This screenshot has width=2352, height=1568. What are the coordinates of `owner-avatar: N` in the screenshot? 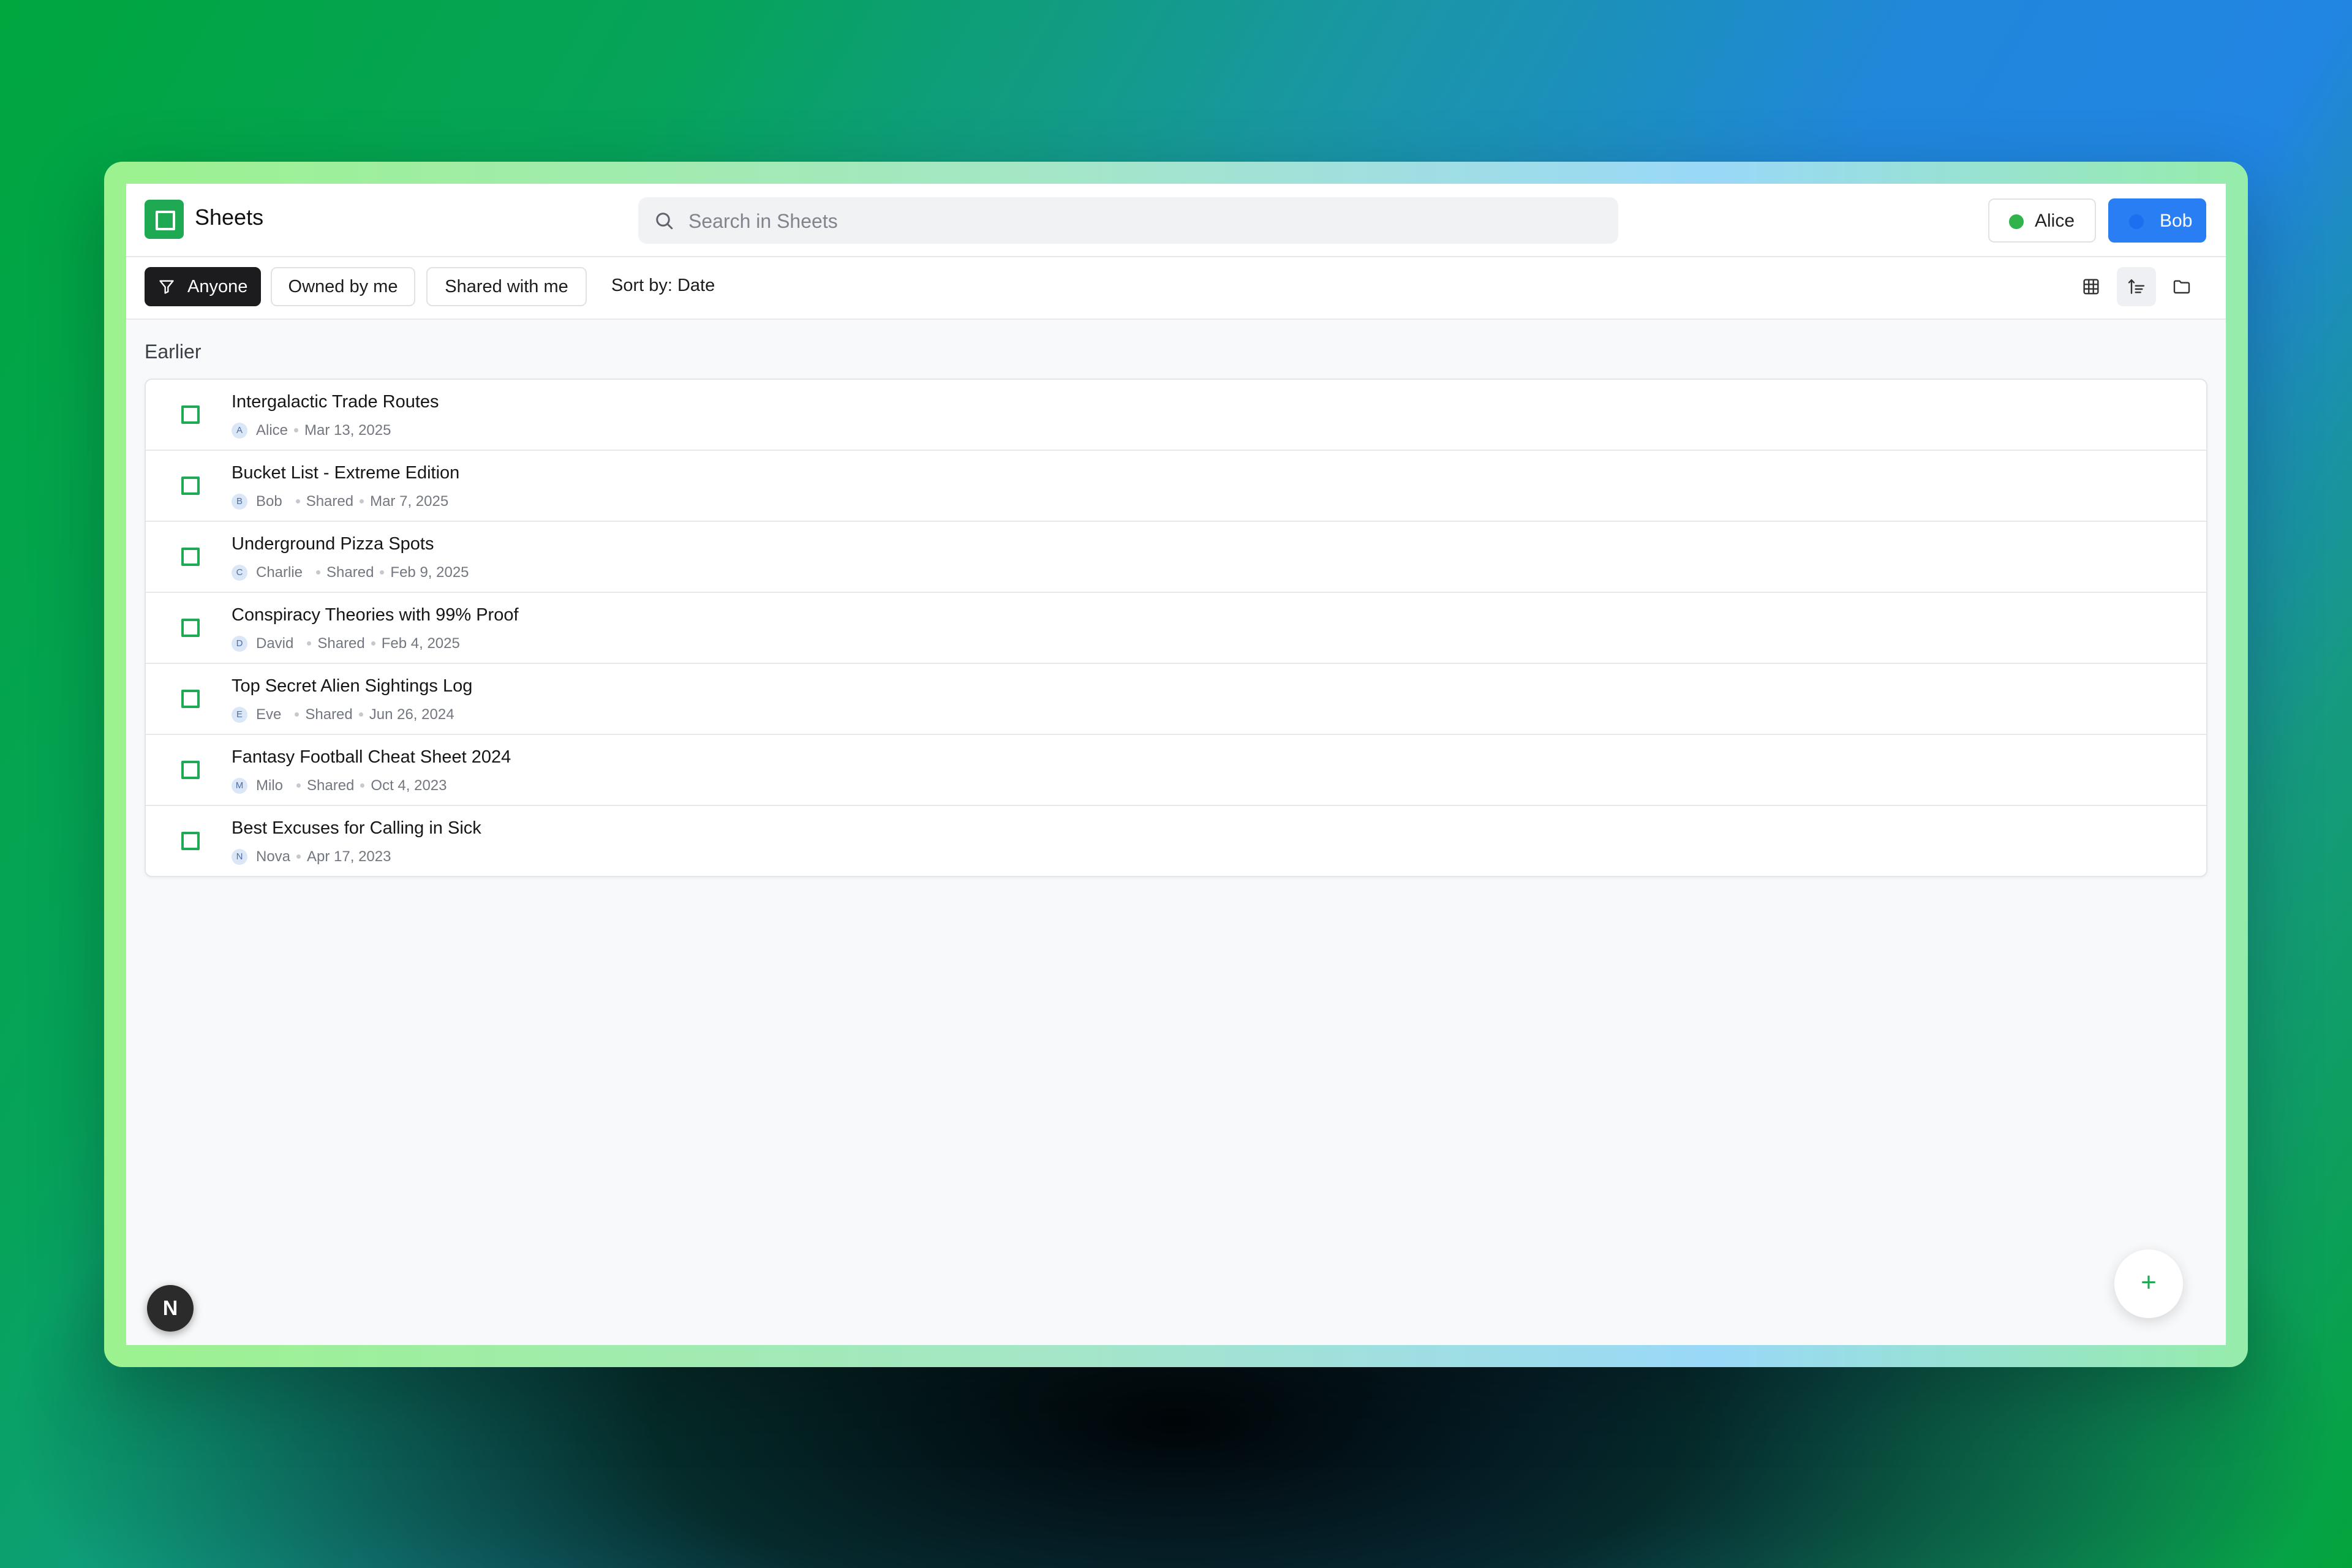 It's located at (240, 857).